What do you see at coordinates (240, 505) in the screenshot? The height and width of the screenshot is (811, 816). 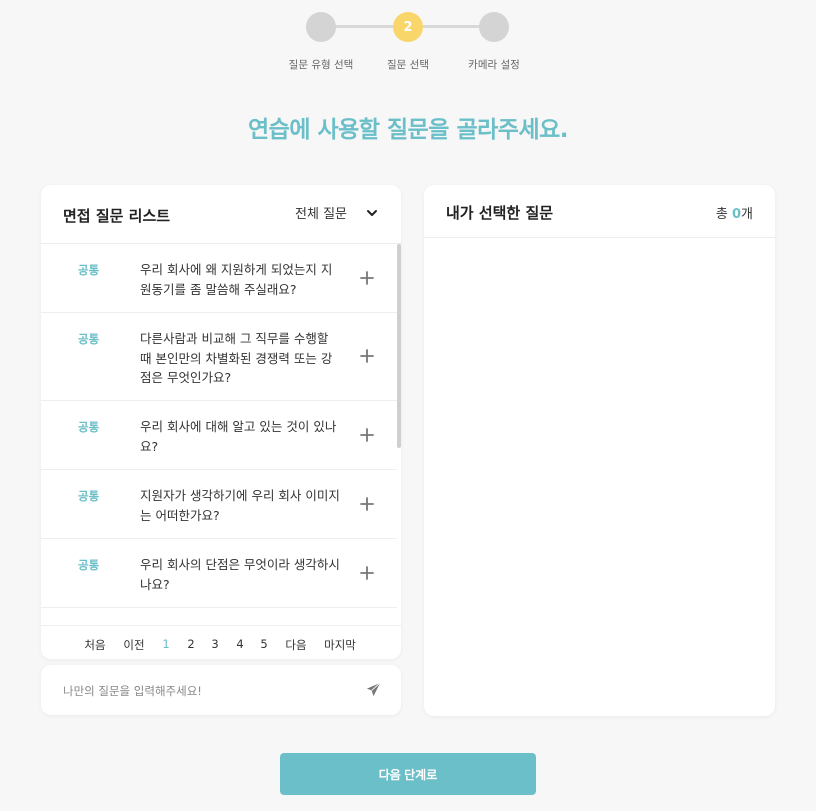 I see `question-text: 지원자가 생각하기에 우리 회사 이미지는 어떠한가요?` at bounding box center [240, 505].